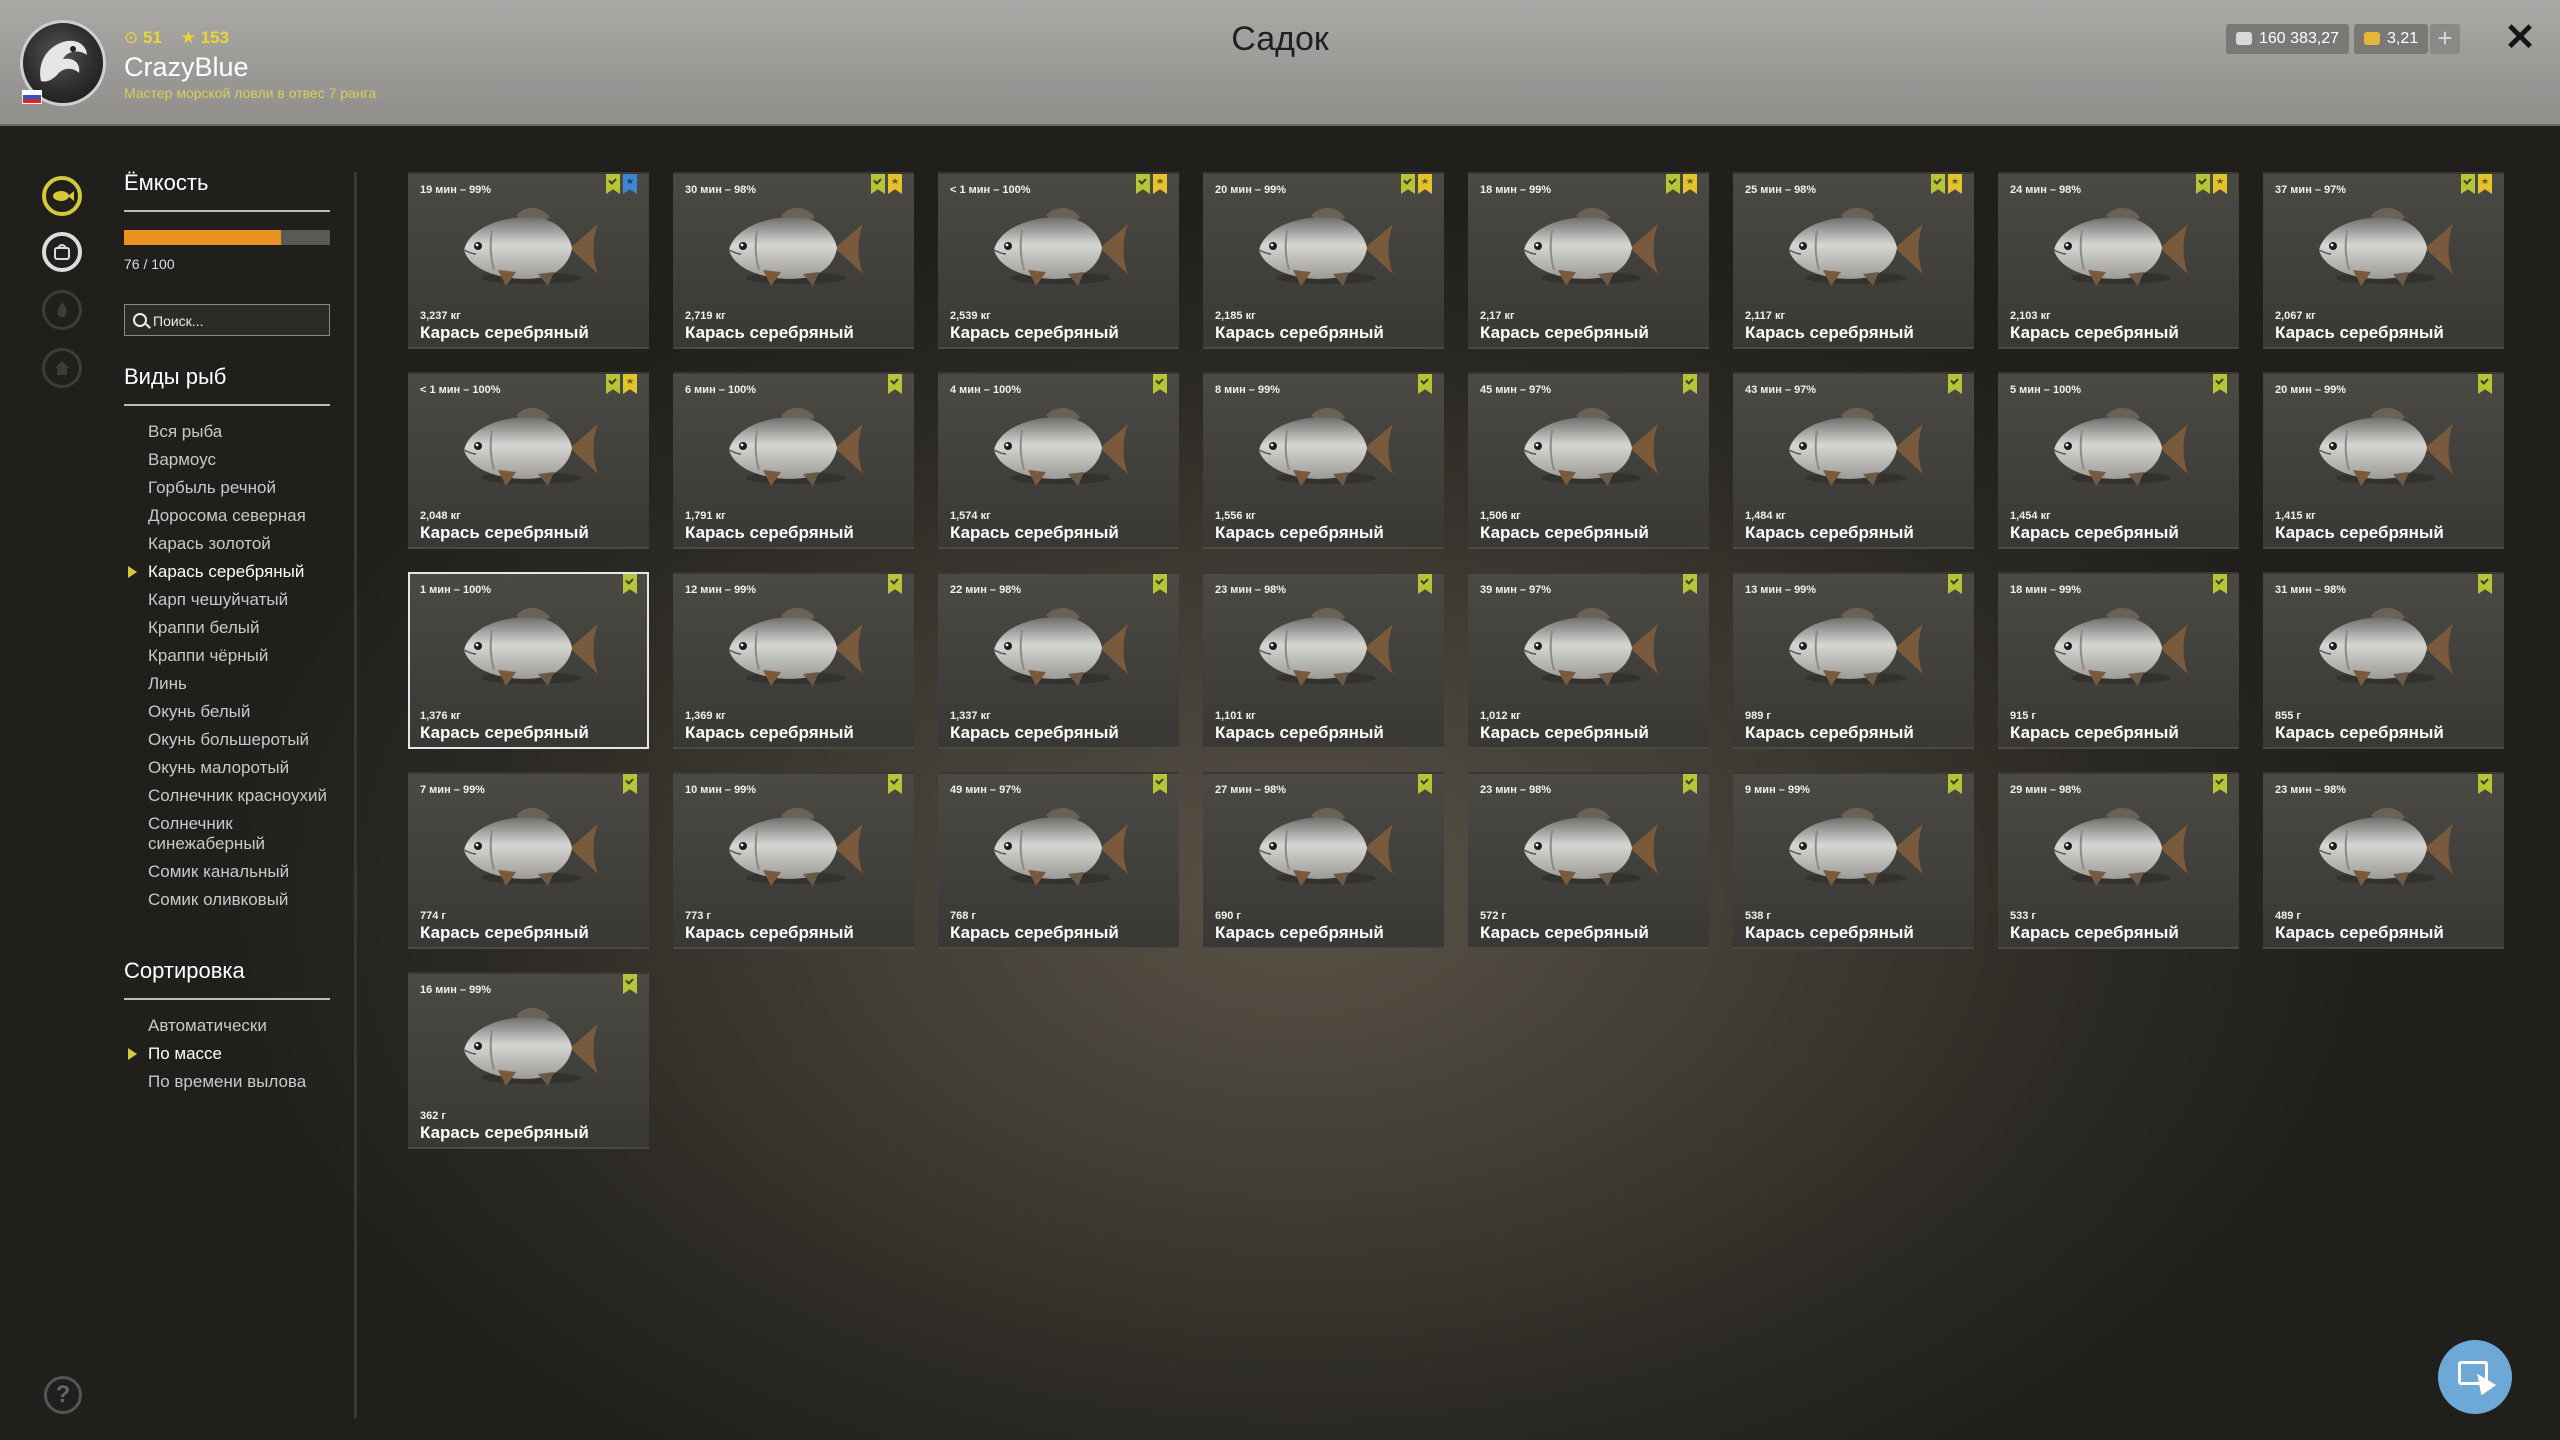 The height and width of the screenshot is (1440, 2560). I want to click on fish-card: 29 мин – 98% 533 г Карась серебряный, so click(2118, 860).